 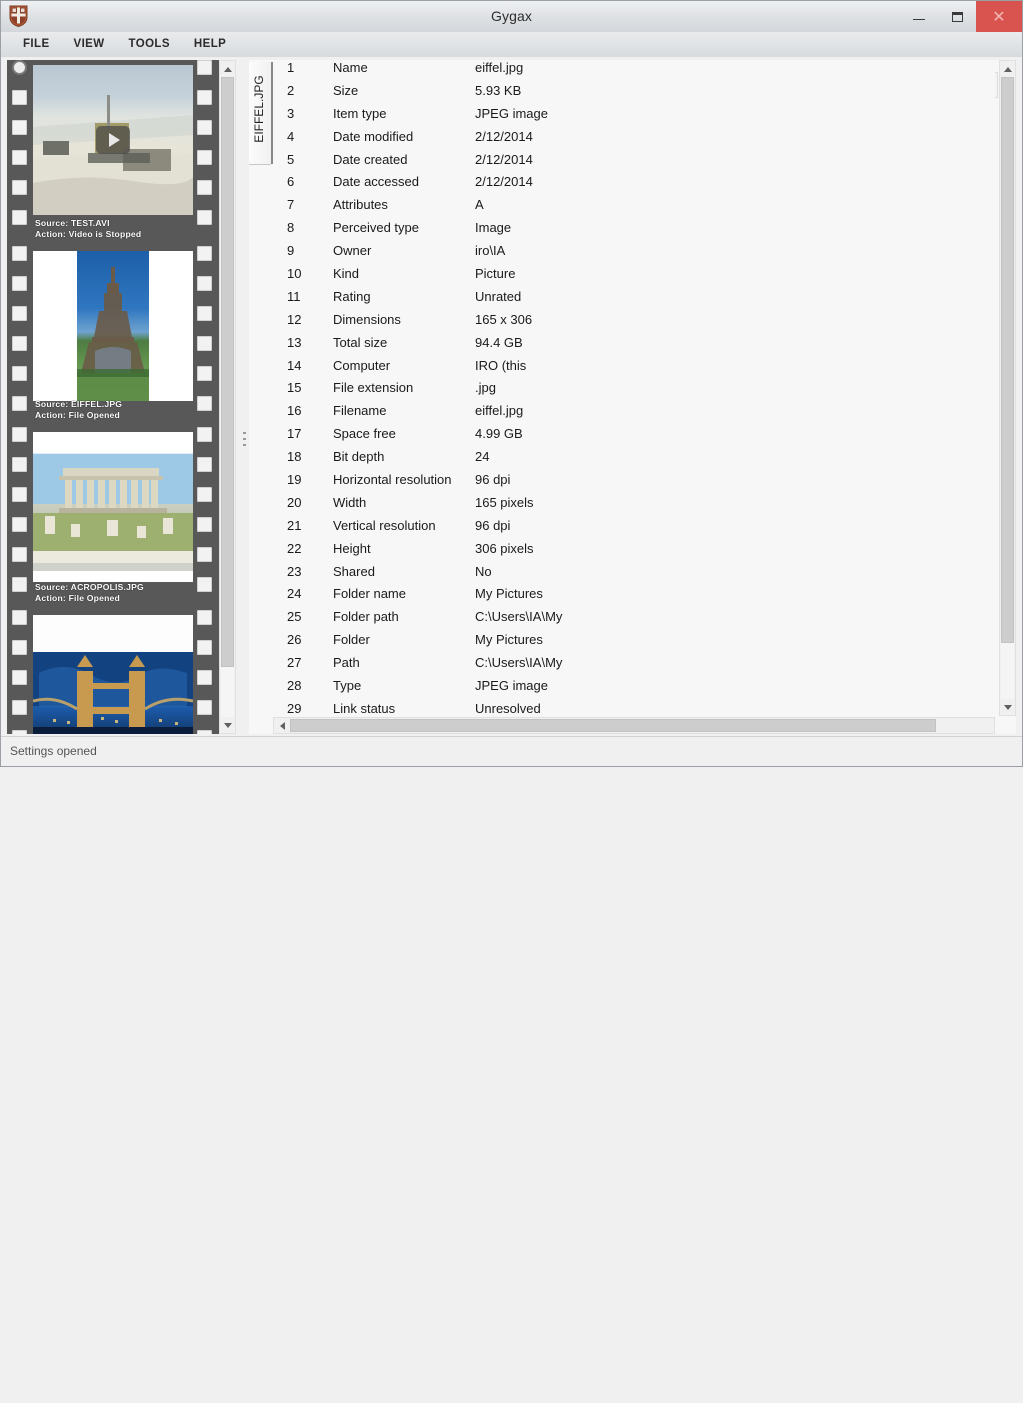 What do you see at coordinates (364, 434) in the screenshot?
I see `property-name: Space free` at bounding box center [364, 434].